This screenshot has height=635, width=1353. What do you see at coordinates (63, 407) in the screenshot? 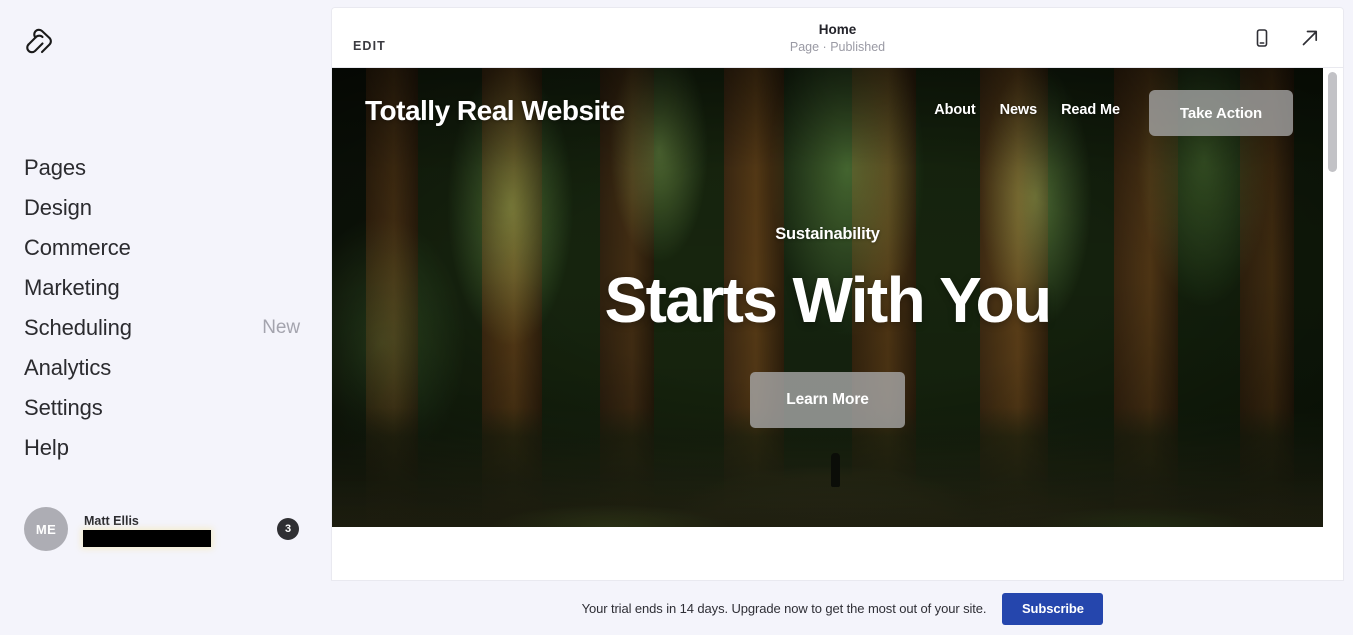
I see `sidebar-item-label: Settings` at bounding box center [63, 407].